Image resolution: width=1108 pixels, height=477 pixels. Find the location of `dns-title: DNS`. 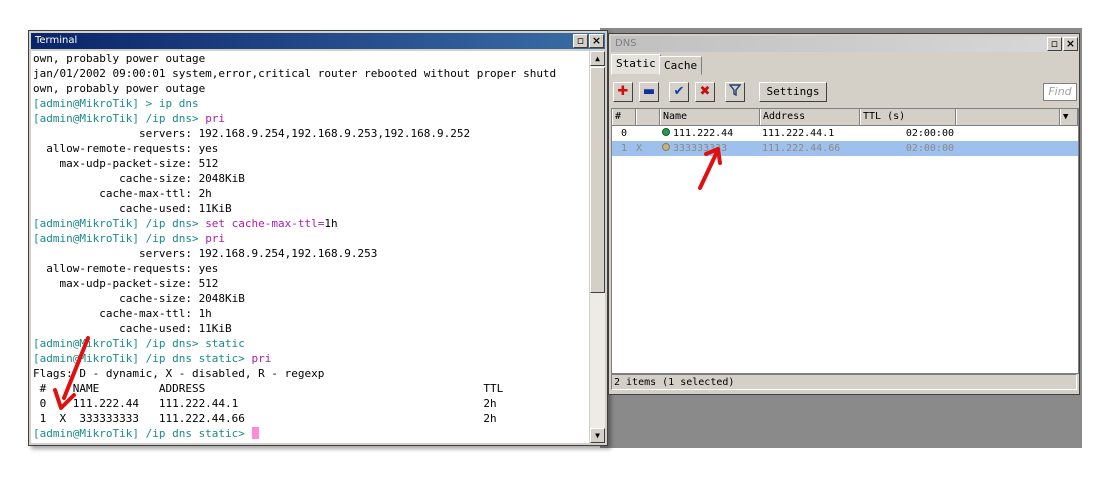

dns-title: DNS is located at coordinates (626, 43).